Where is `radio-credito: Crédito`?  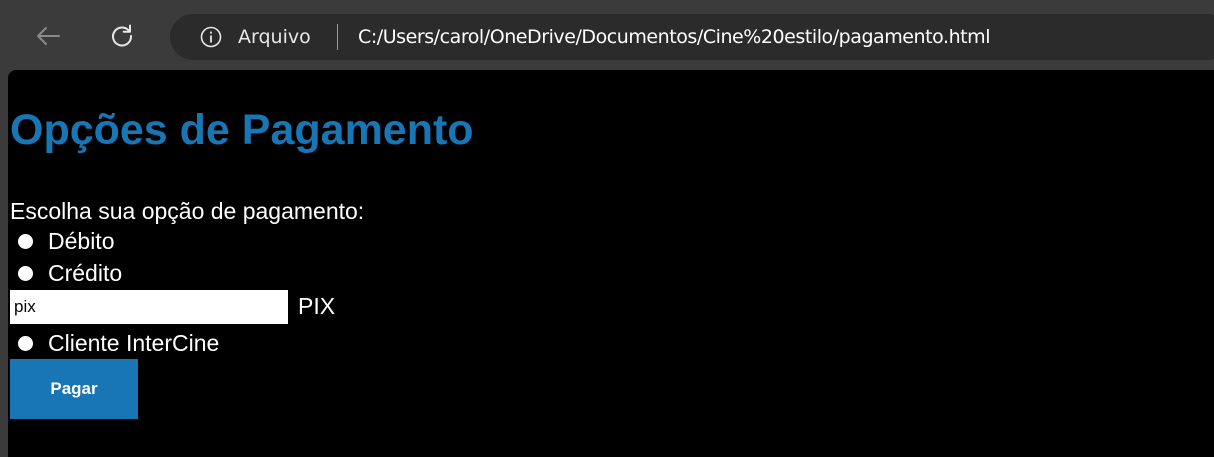
radio-credito: Crédito is located at coordinates (70, 273).